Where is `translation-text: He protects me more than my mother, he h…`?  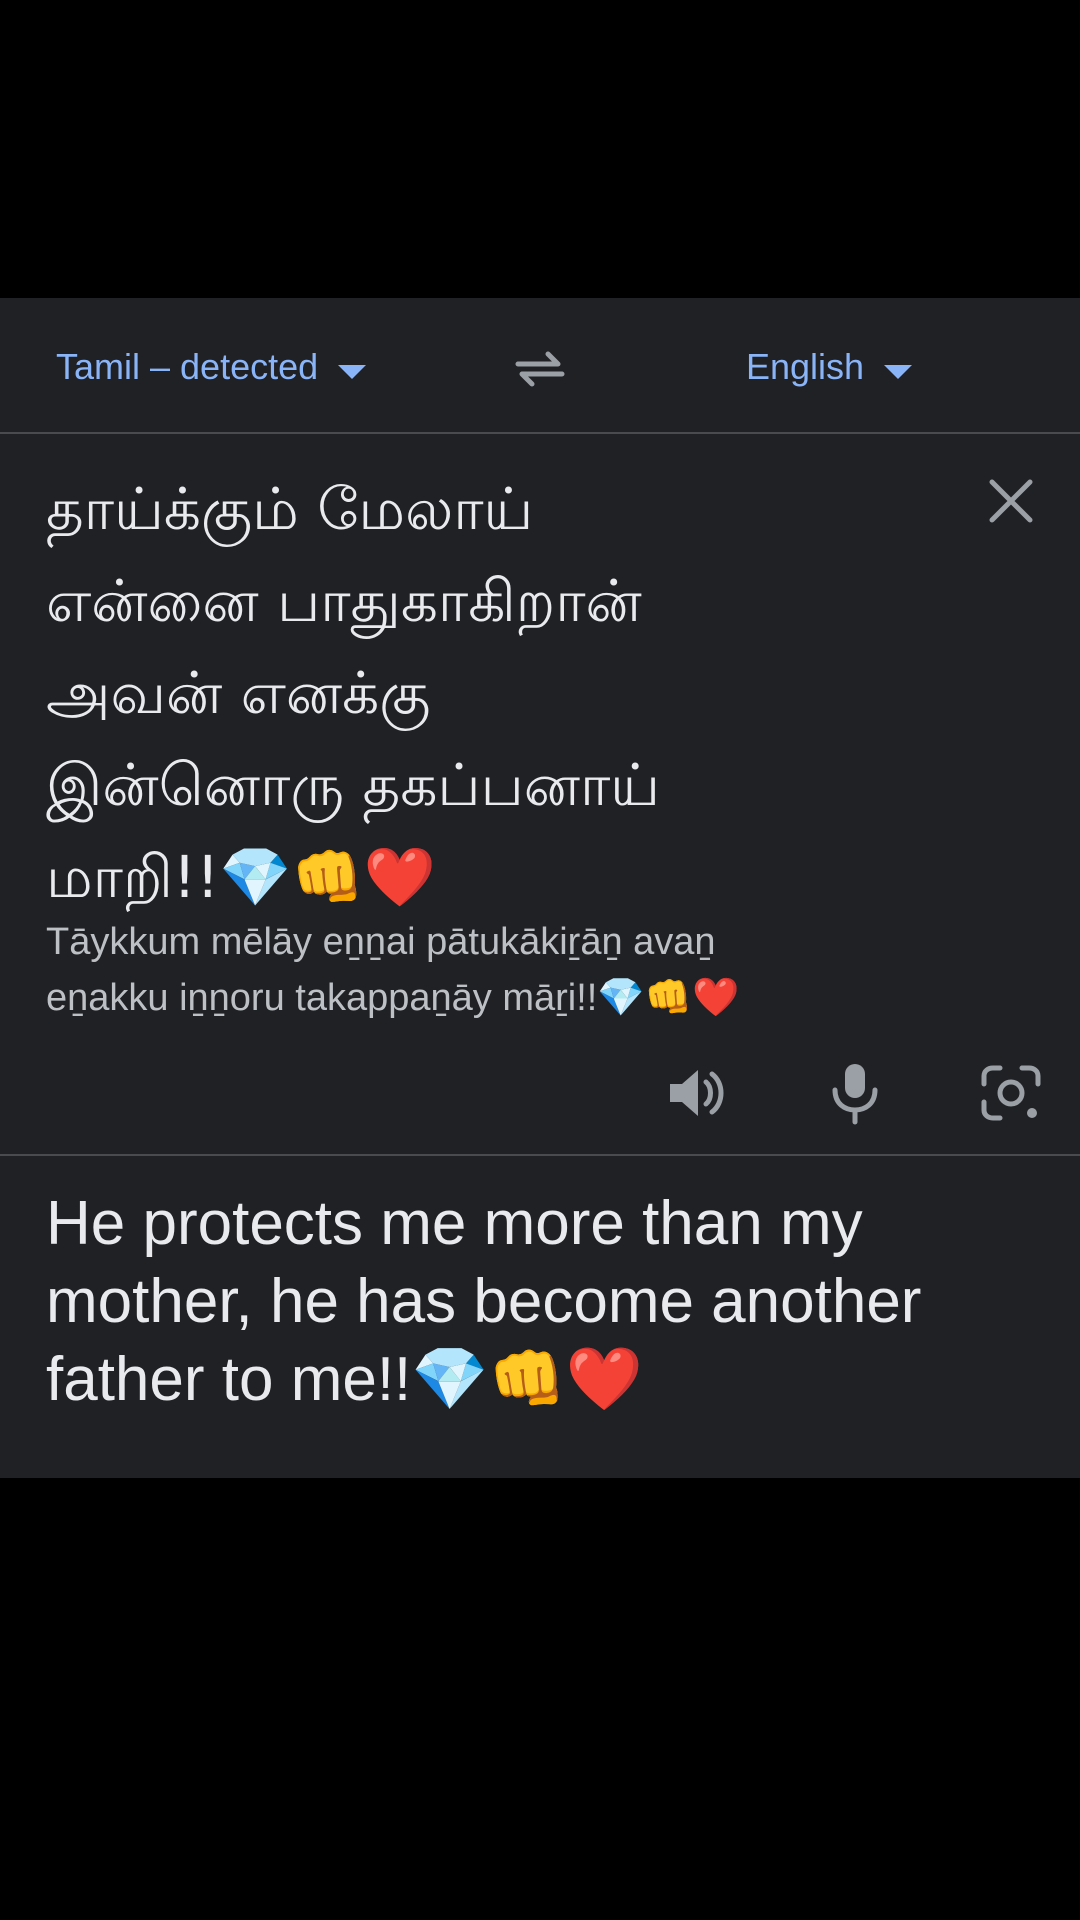 translation-text: He protects me more than my mother, he h… is located at coordinates (484, 1301).